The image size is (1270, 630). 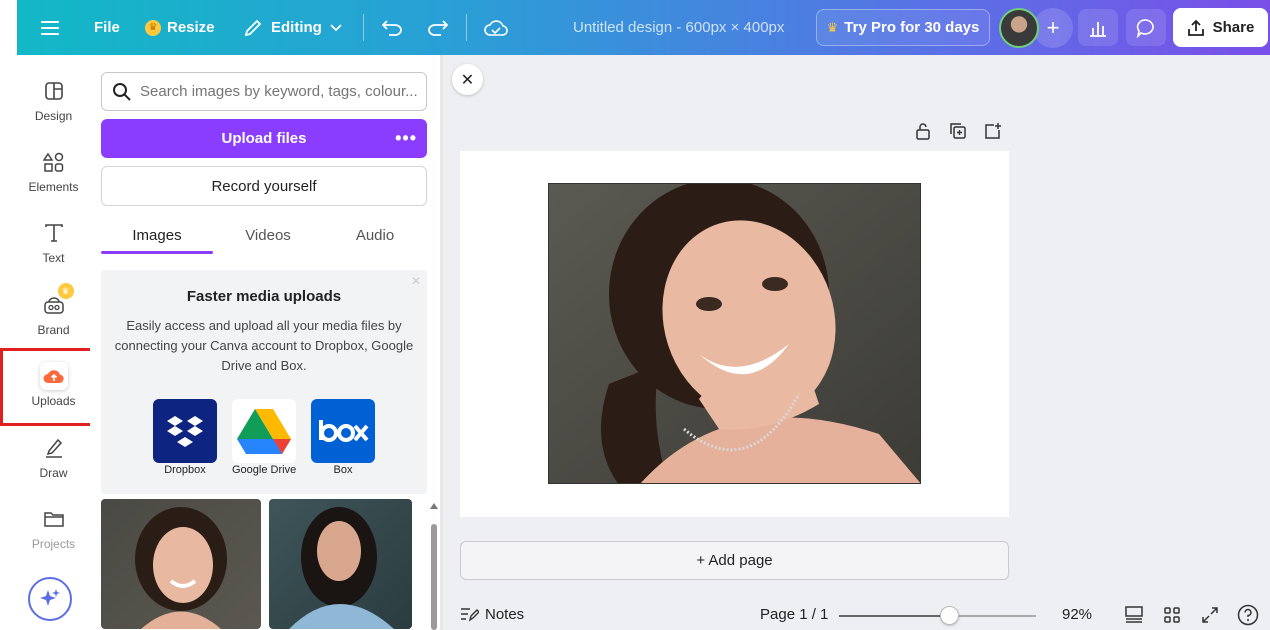 What do you see at coordinates (107, 27) in the screenshot?
I see `file-menu: File` at bounding box center [107, 27].